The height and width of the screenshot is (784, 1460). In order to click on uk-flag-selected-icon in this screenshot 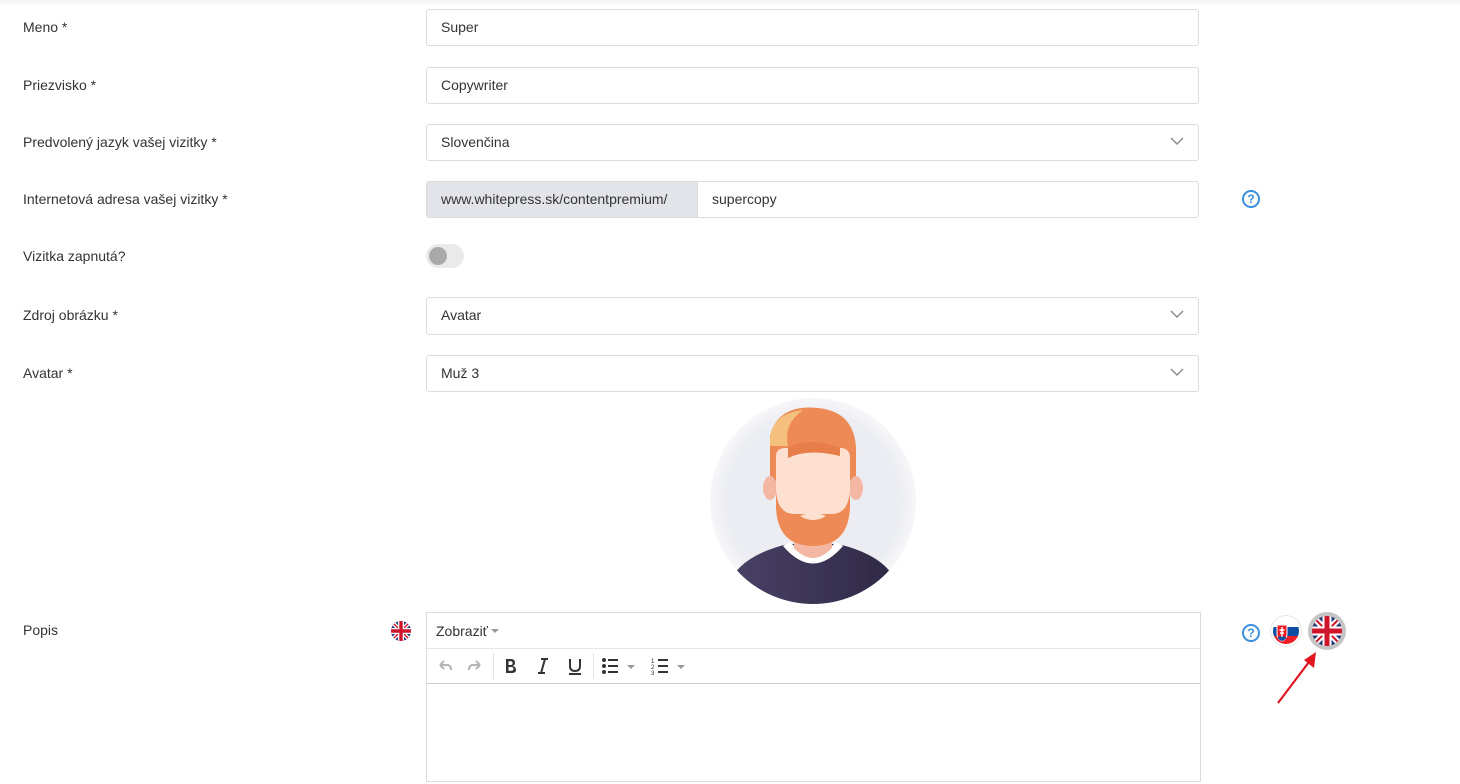, I will do `click(1327, 631)`.